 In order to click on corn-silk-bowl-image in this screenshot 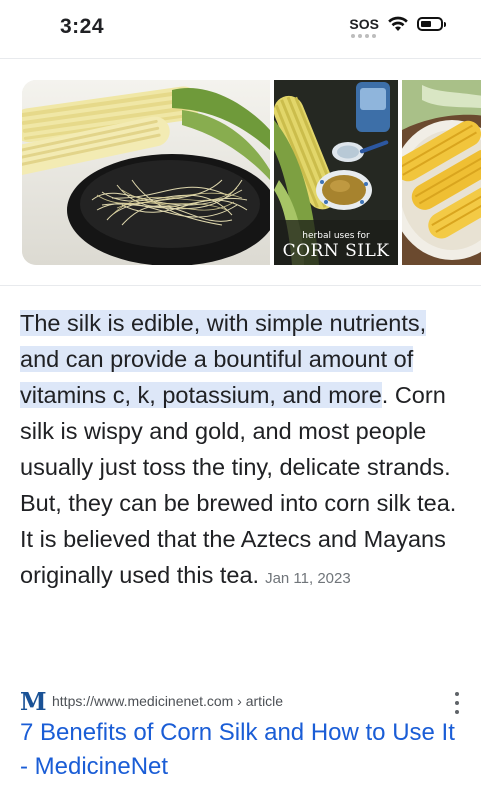, I will do `click(146, 172)`.